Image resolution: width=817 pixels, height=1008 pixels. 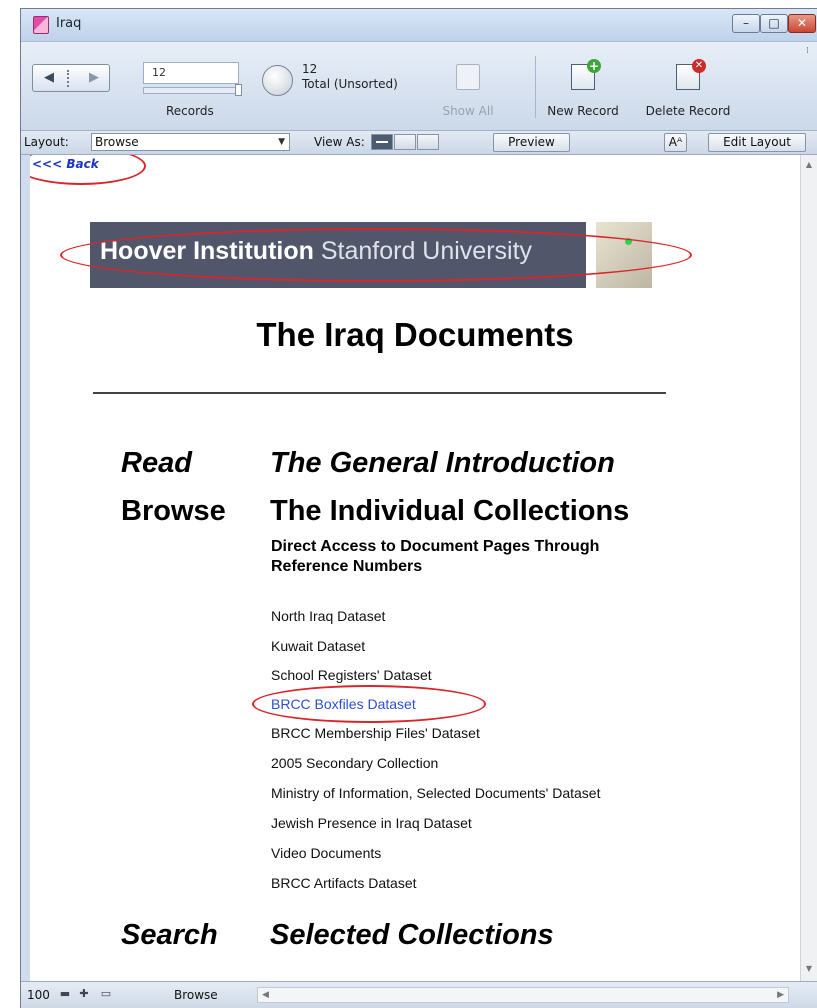 What do you see at coordinates (586, 74) in the screenshot?
I see `new-record-icon: +` at bounding box center [586, 74].